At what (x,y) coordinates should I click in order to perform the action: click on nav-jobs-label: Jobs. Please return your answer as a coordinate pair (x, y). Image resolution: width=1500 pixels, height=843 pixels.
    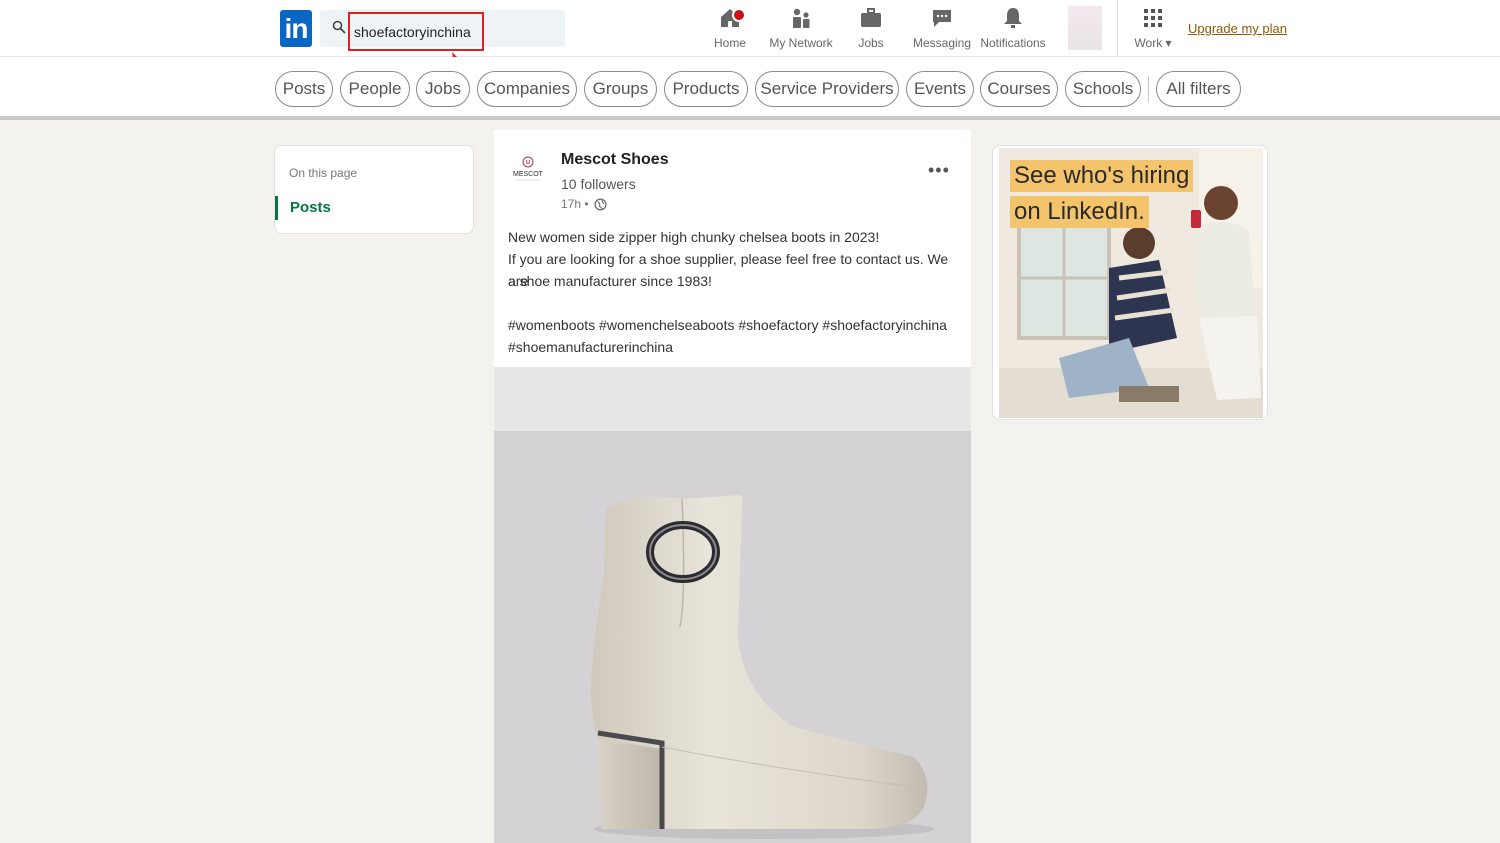
    Looking at the image, I should click on (871, 43).